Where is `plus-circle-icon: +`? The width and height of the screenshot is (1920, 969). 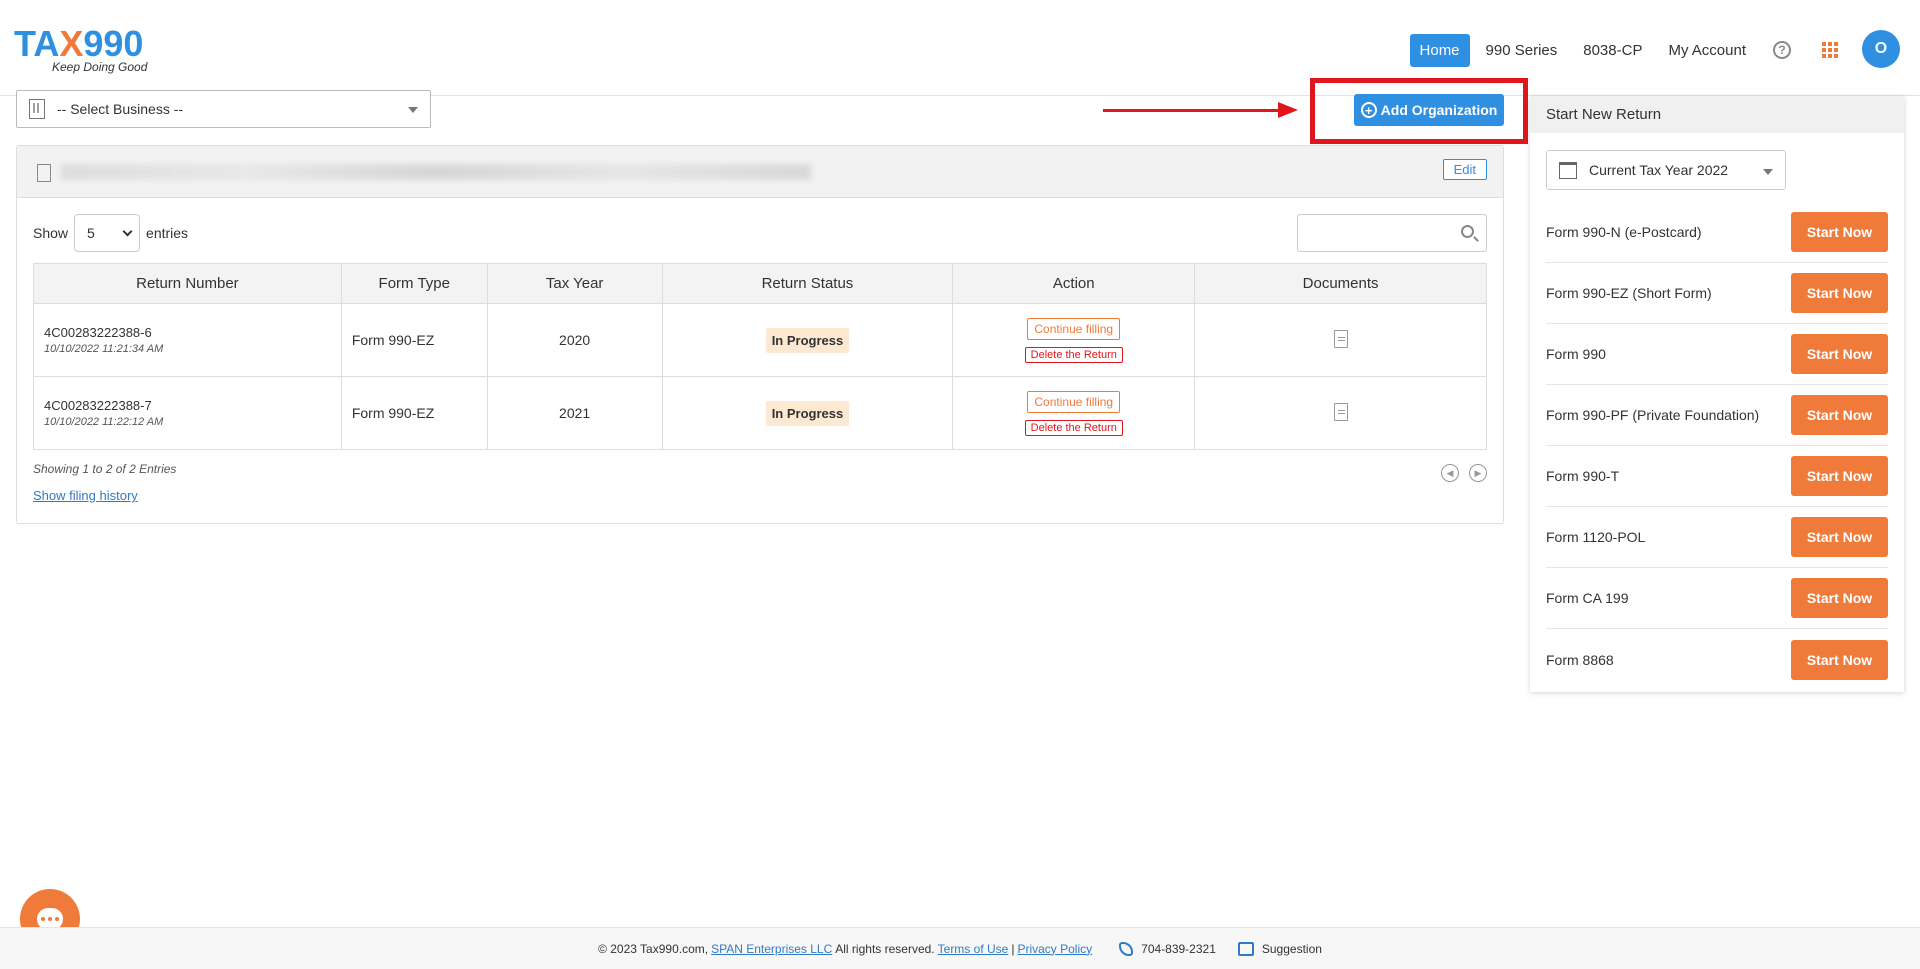 plus-circle-icon: + is located at coordinates (1368, 110).